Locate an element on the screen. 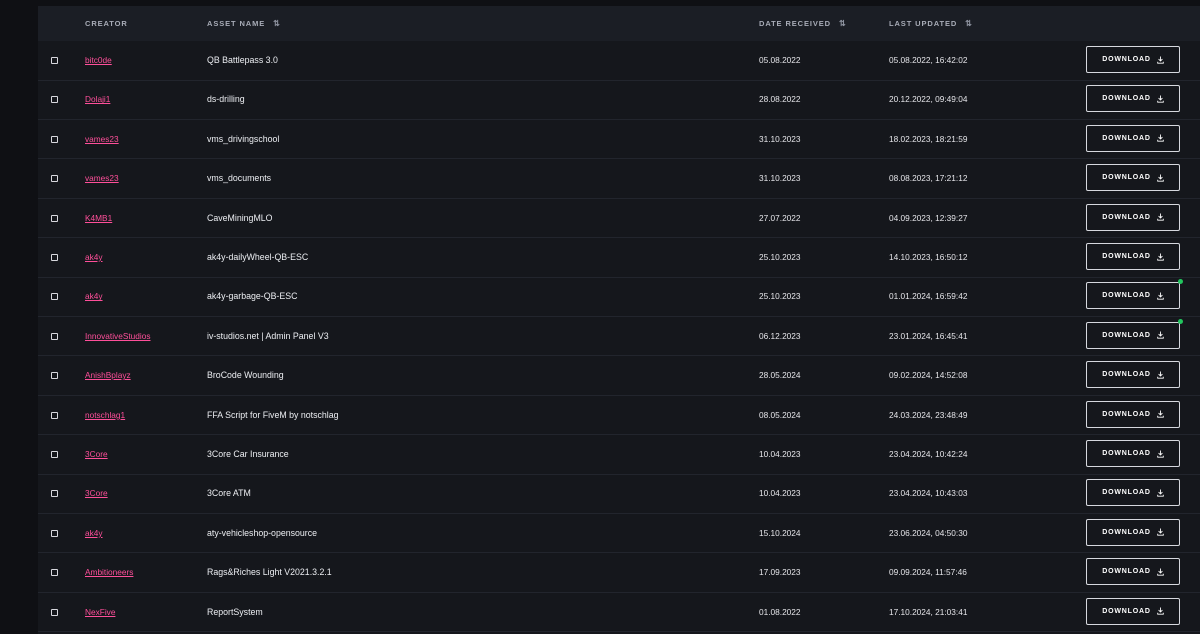 The image size is (1200, 634). column-header-date-received: DATE RECEIVED ⇅ is located at coordinates (802, 23).